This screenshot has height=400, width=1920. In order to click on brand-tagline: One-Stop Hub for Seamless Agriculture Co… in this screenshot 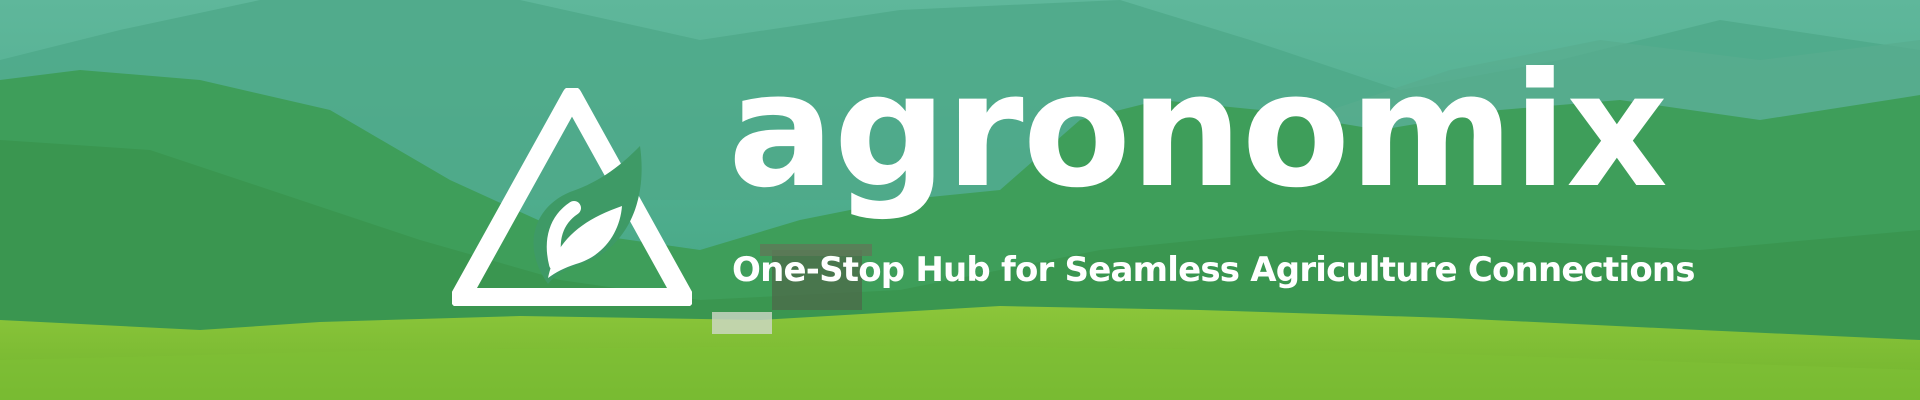, I will do `click(1214, 270)`.